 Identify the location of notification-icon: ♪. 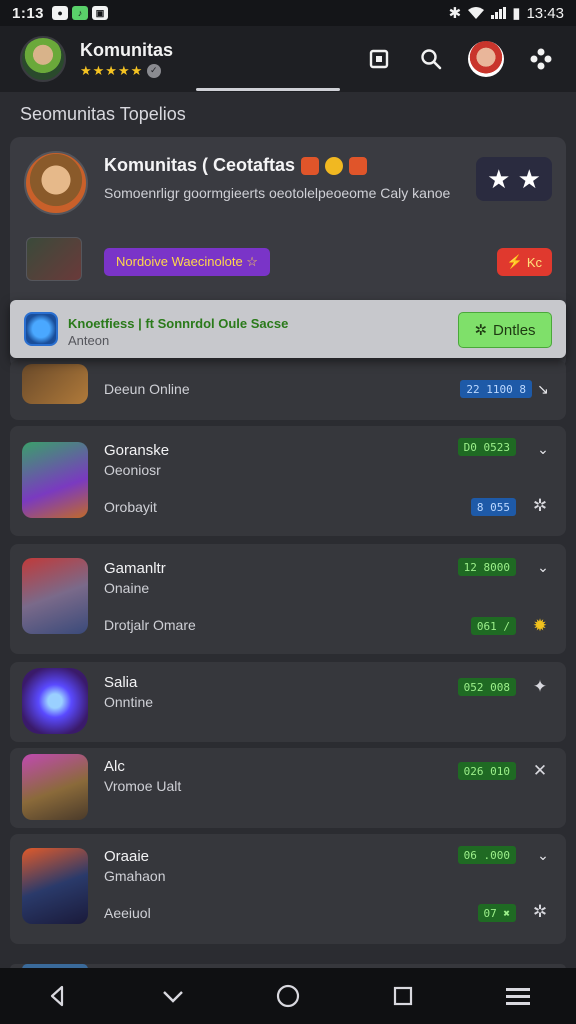
(80, 13).